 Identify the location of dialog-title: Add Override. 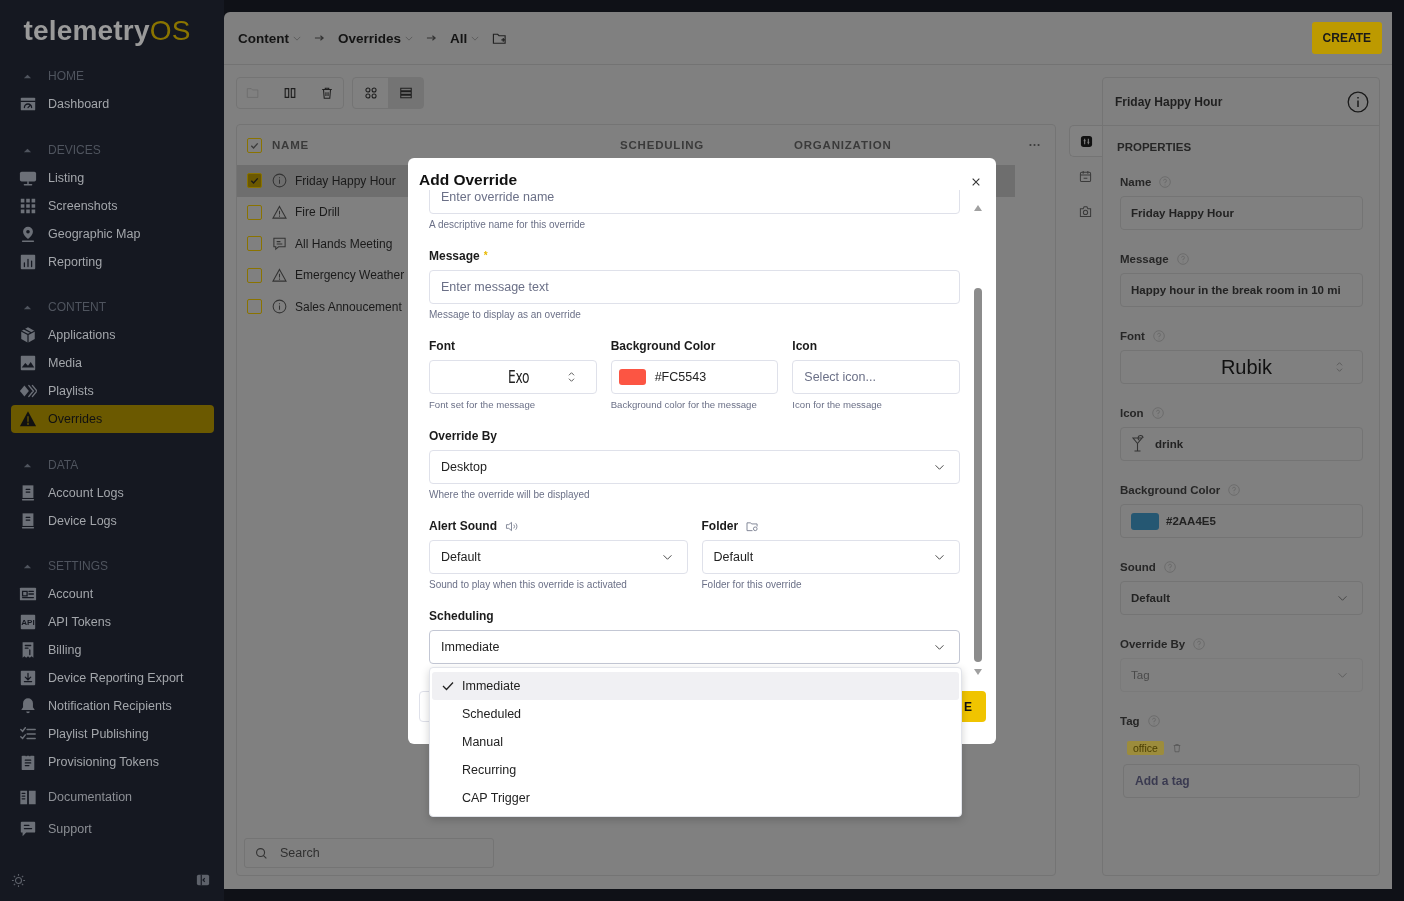
(468, 180).